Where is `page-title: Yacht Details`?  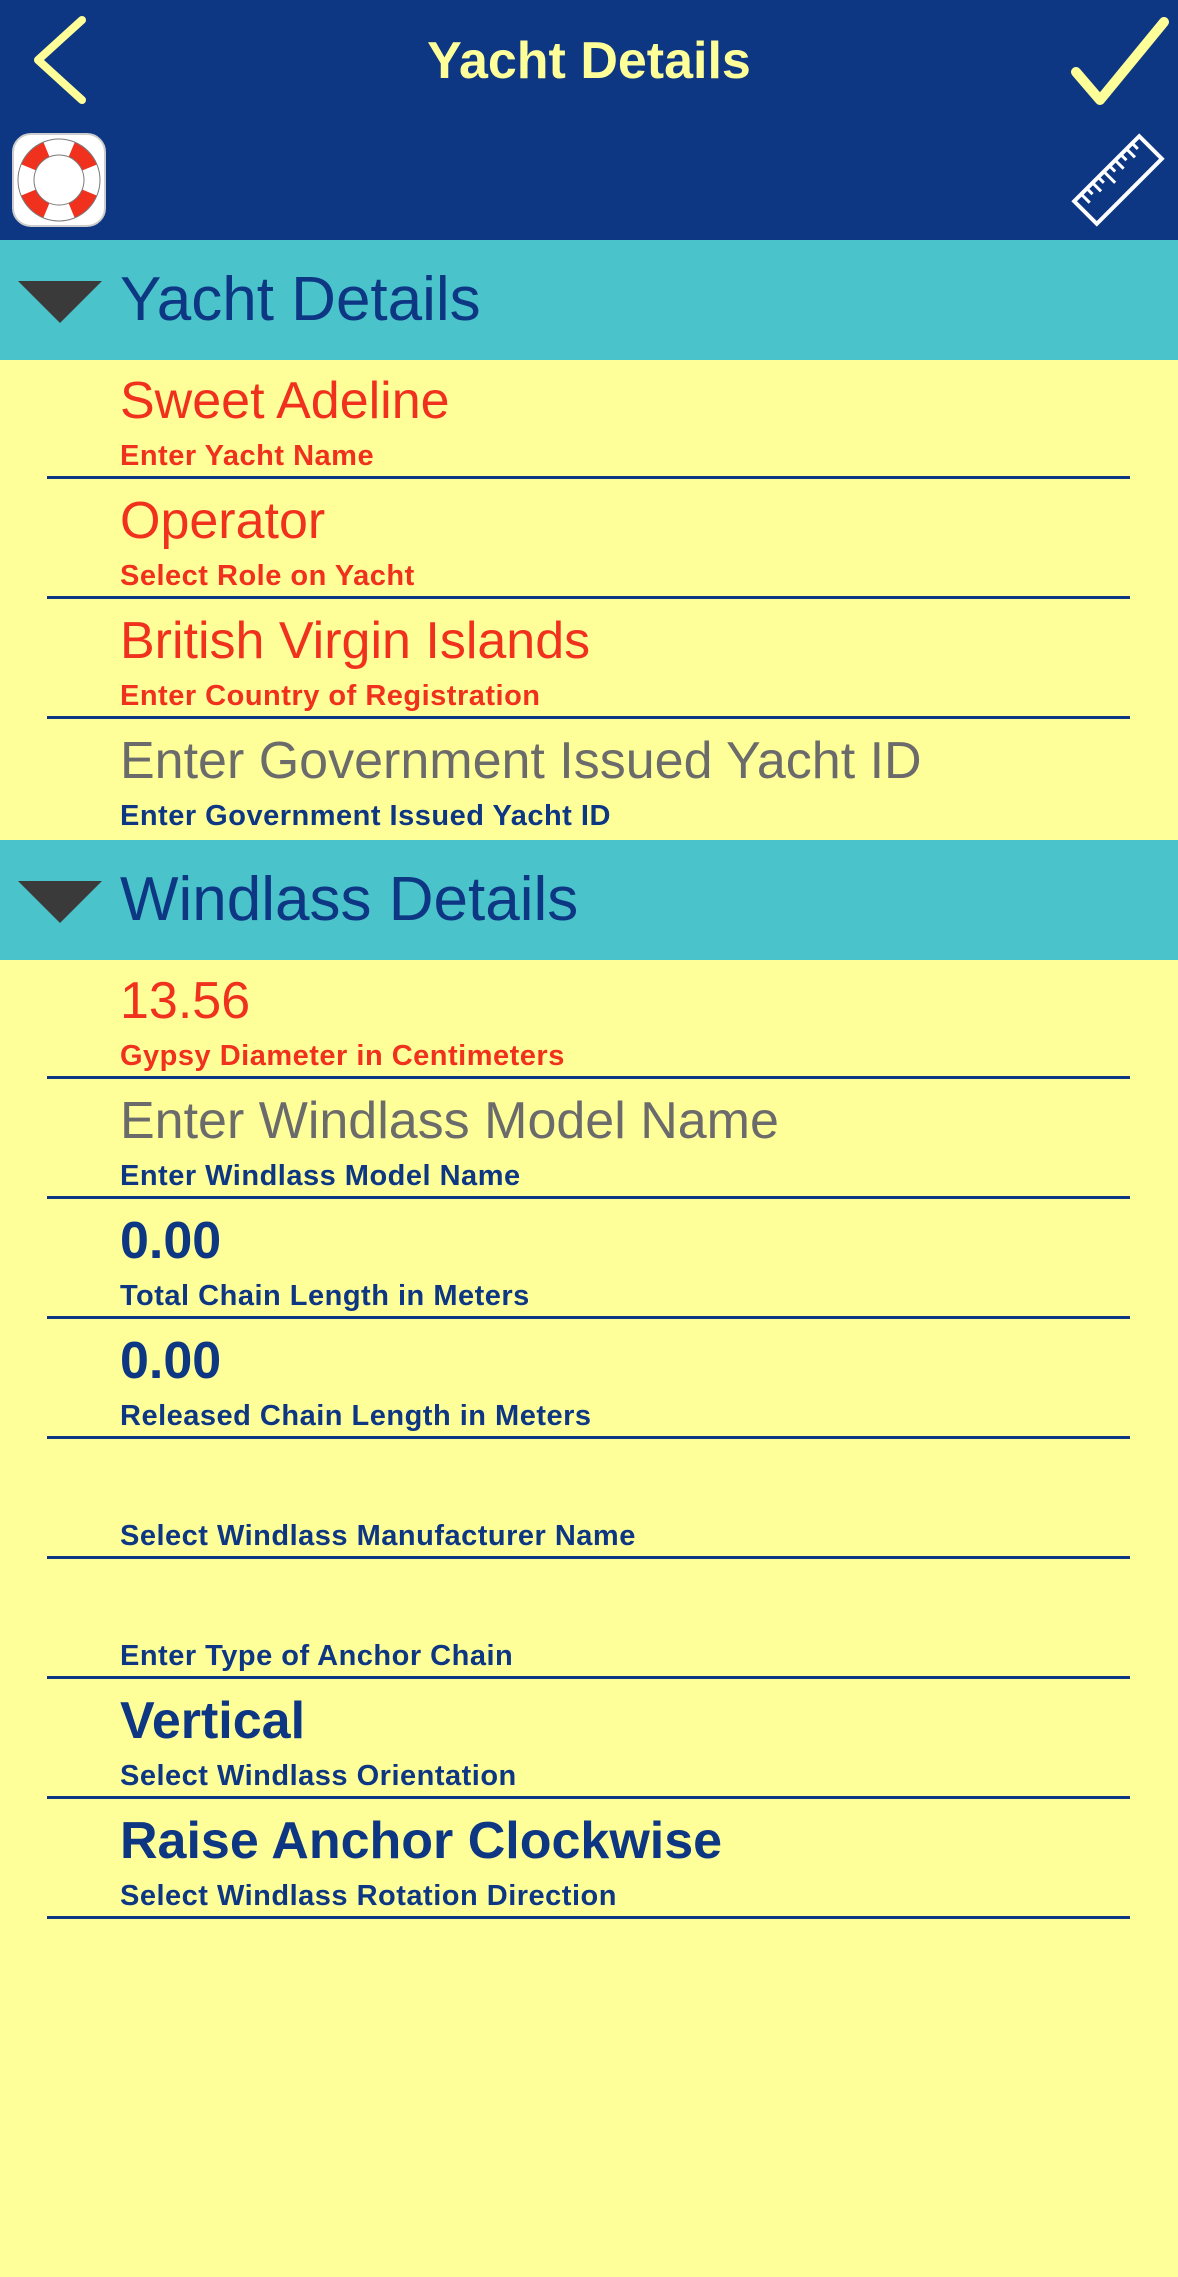
page-title: Yacht Details is located at coordinates (589, 61).